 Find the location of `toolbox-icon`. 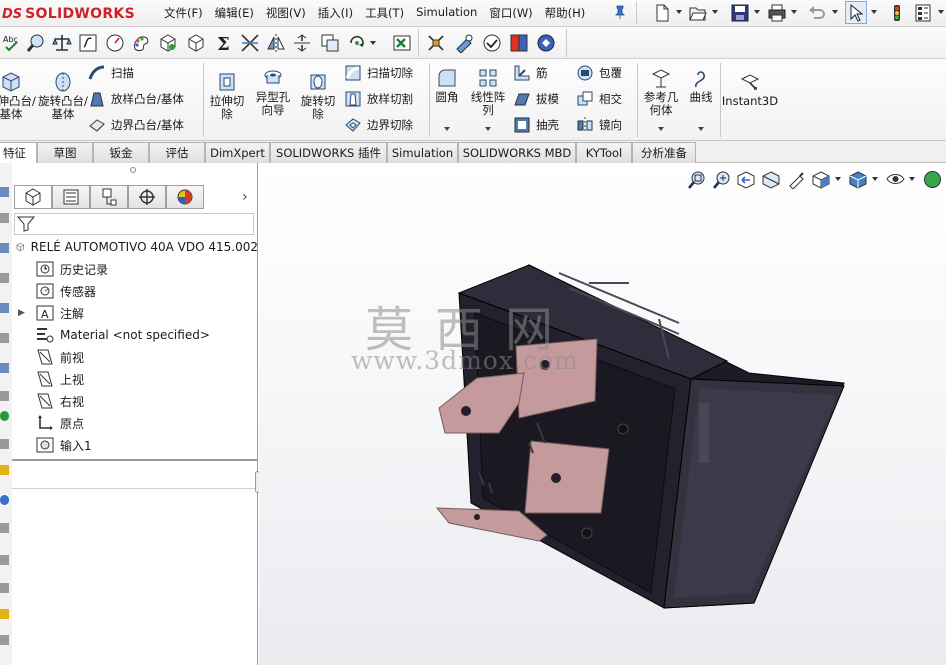

toolbox-icon is located at coordinates (464, 43).